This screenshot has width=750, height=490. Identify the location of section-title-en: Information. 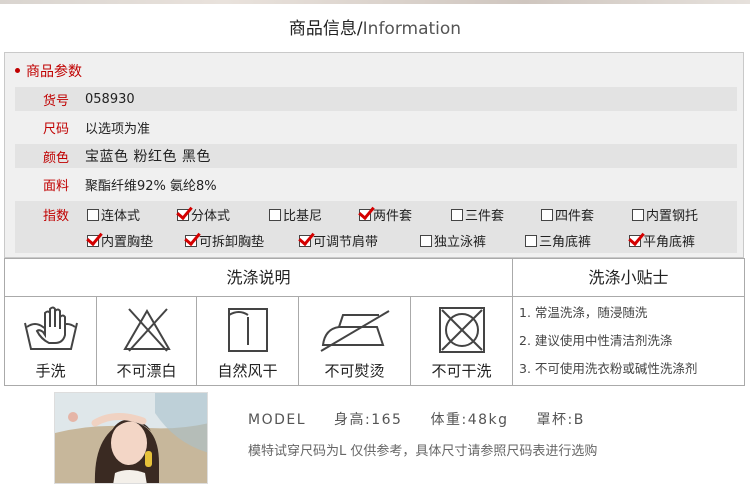
(412, 29).